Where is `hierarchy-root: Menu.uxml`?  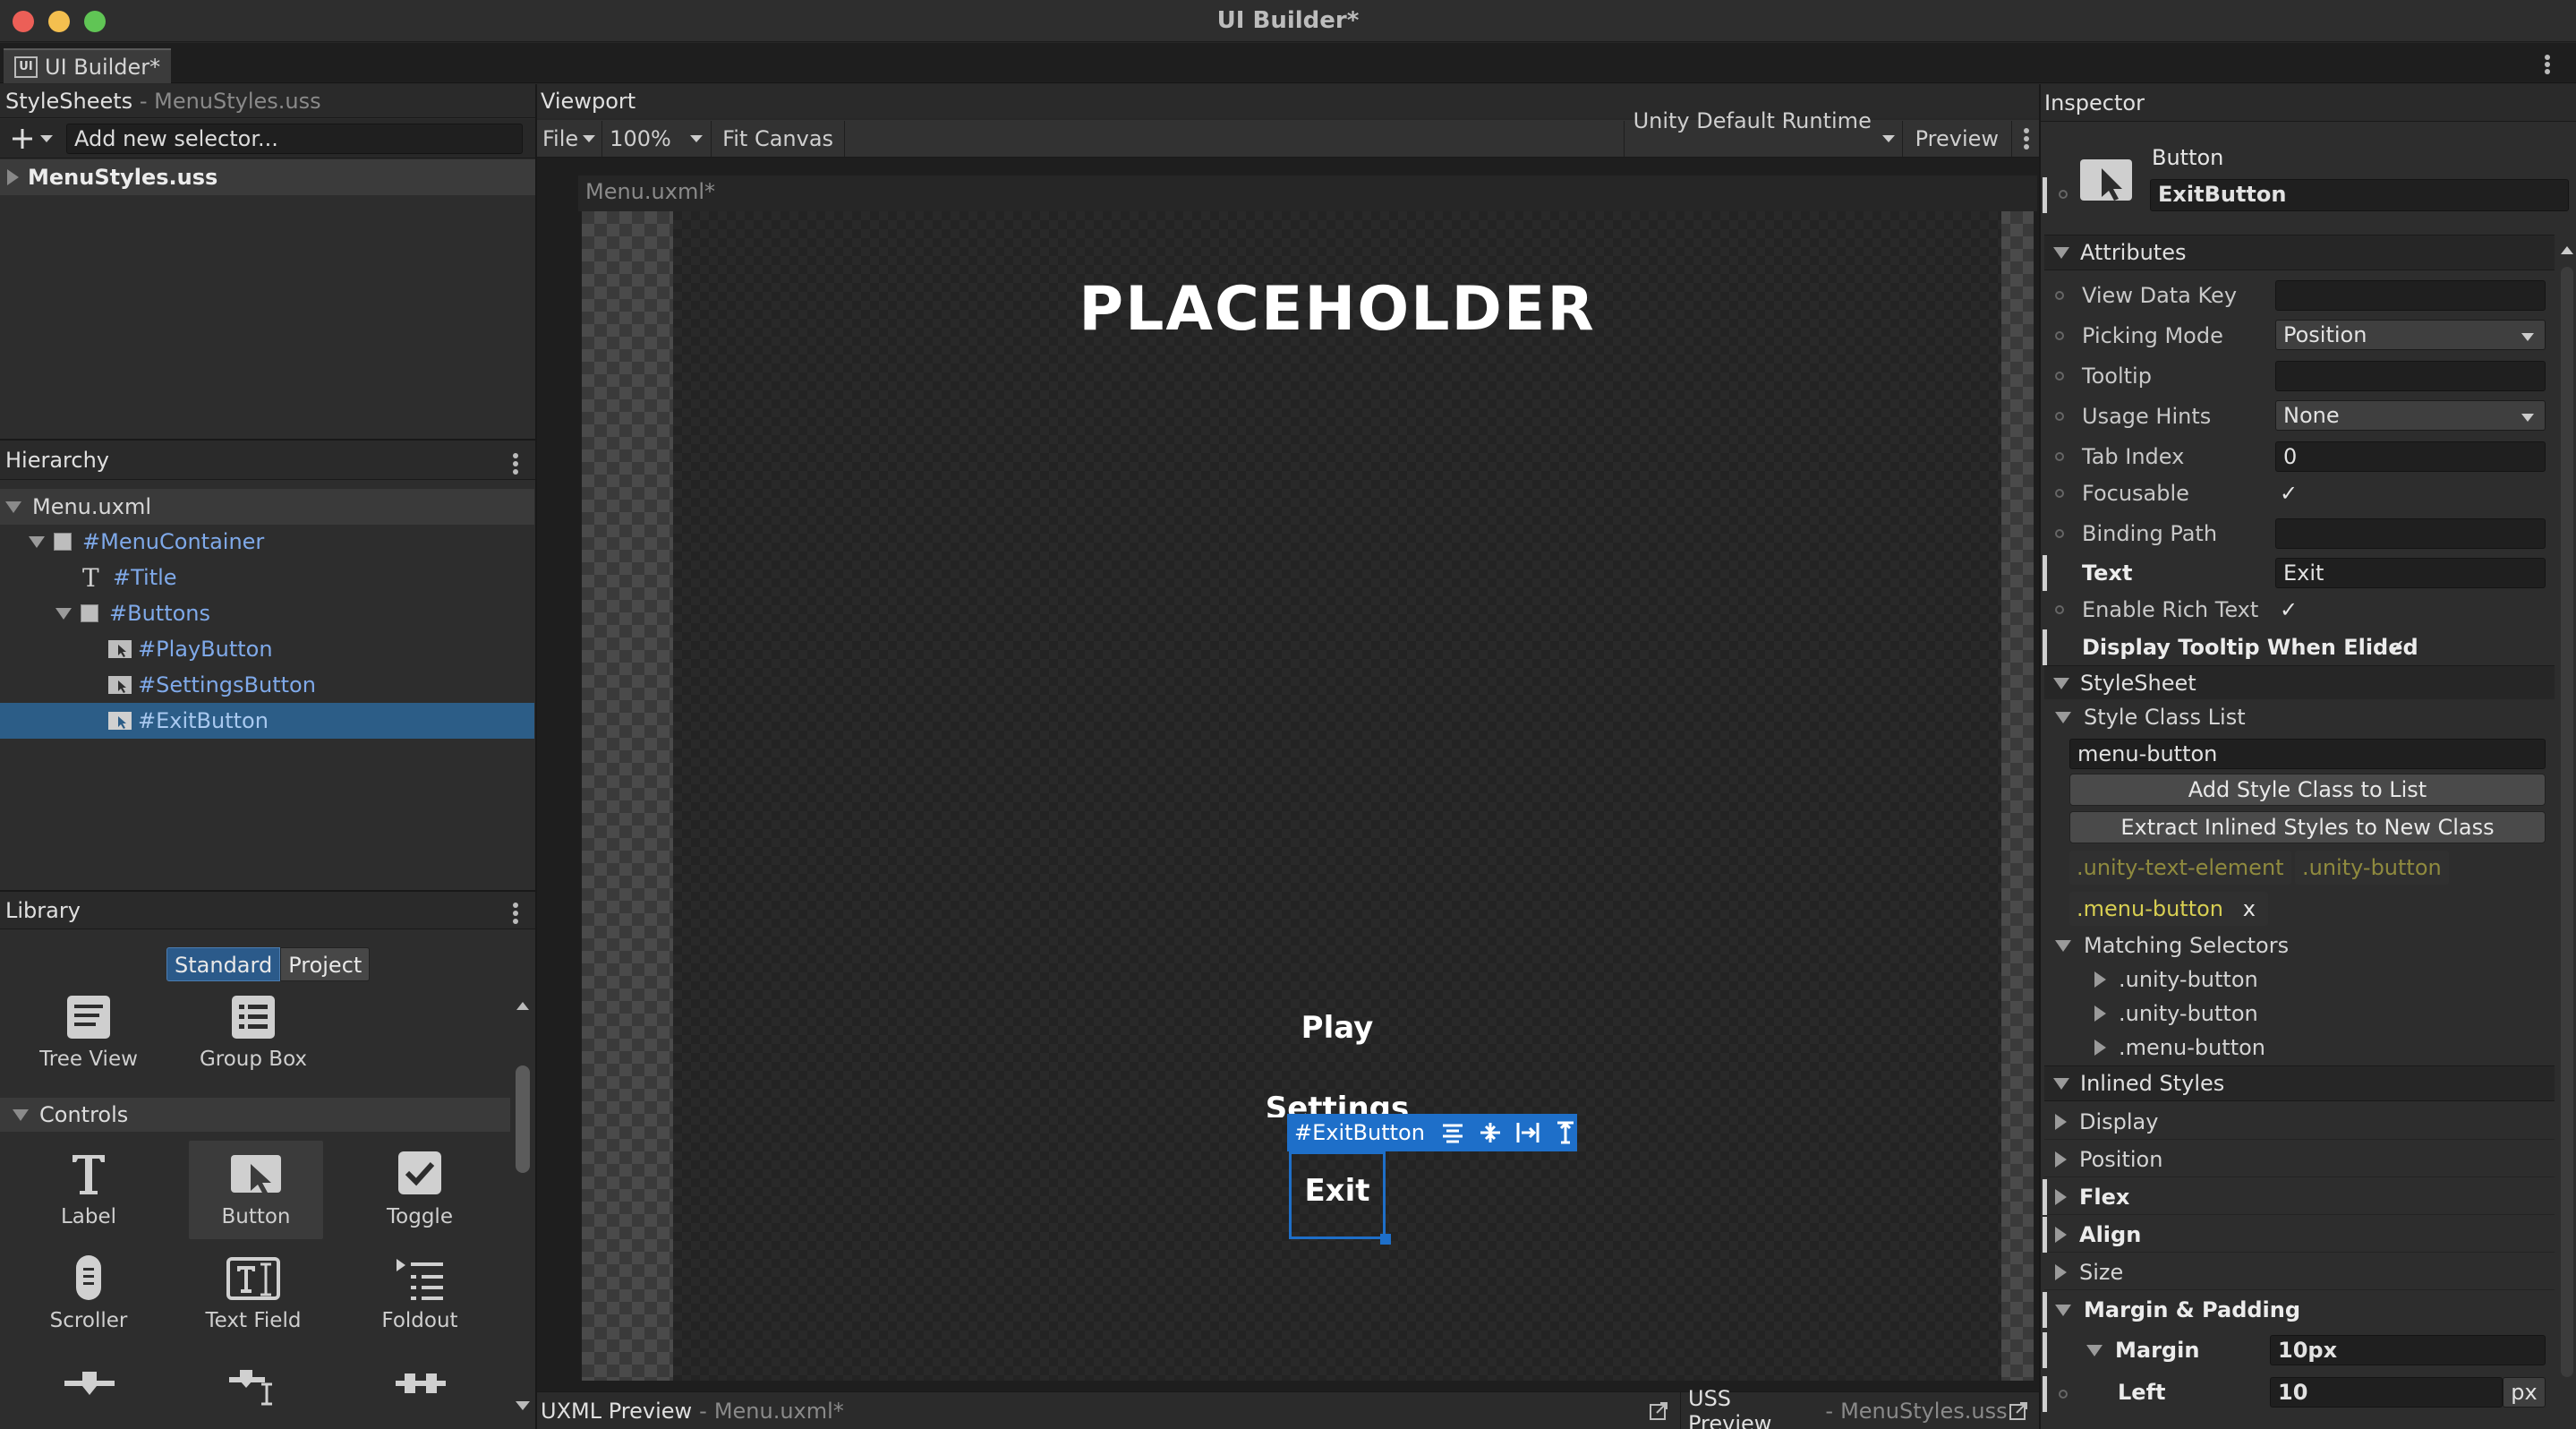 hierarchy-root: Menu.uxml is located at coordinates (267, 507).